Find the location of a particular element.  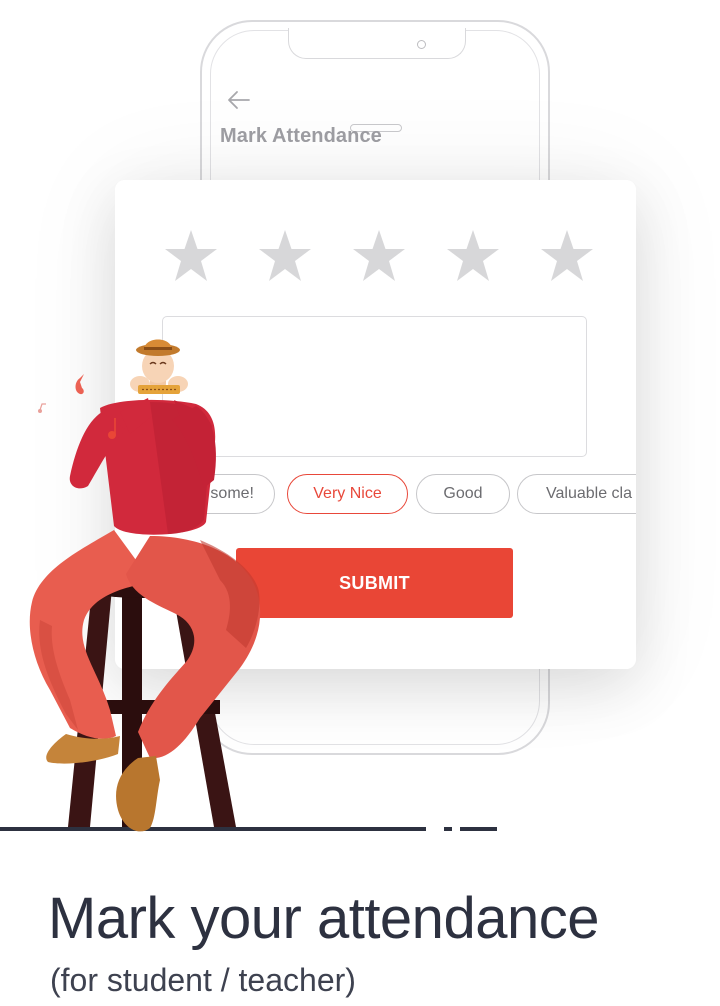

man-legs is located at coordinates (145, 644).